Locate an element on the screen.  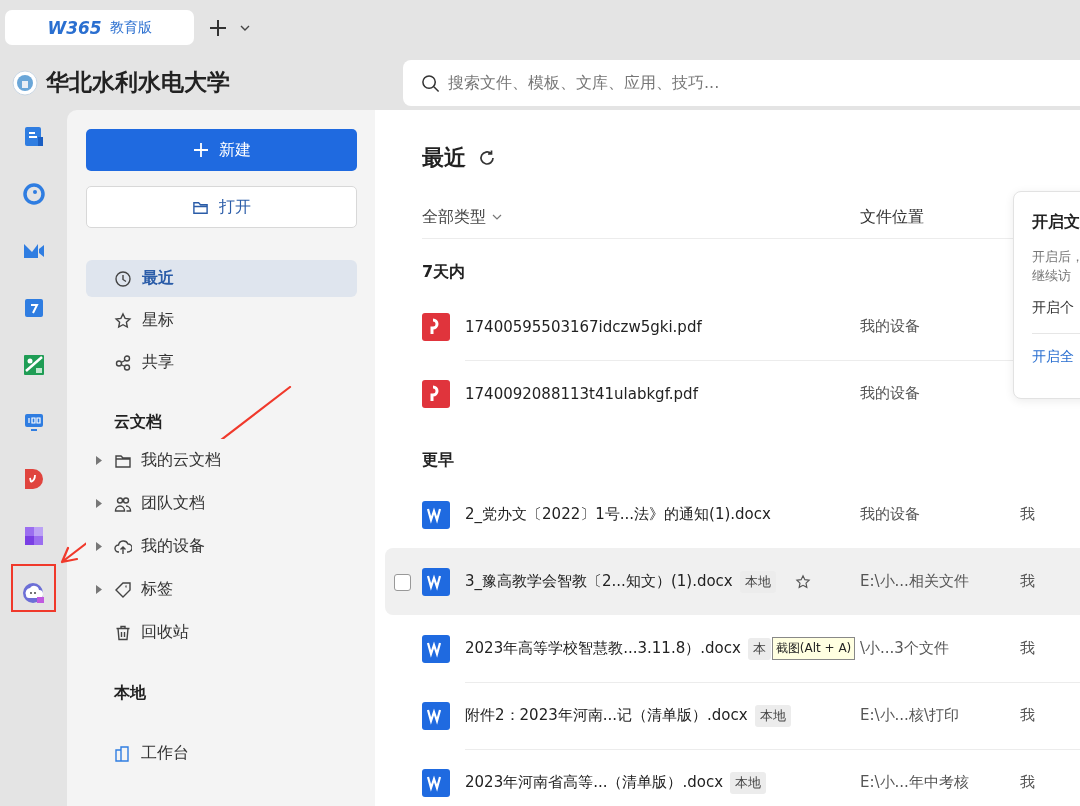
group-title: 7天内 is located at coordinates (444, 271).